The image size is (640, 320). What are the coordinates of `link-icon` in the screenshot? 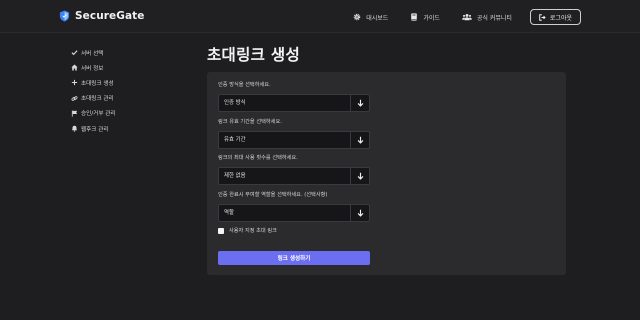 It's located at (74, 98).